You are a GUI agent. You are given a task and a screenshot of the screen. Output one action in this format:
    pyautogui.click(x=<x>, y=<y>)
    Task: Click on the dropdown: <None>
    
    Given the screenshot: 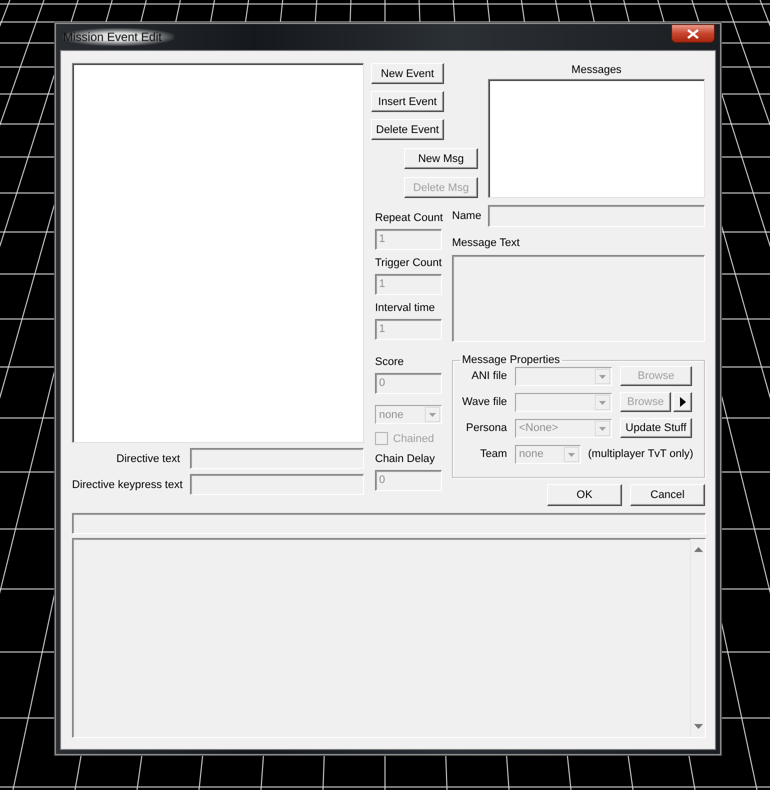 What is the action you would take?
    pyautogui.click(x=563, y=428)
    